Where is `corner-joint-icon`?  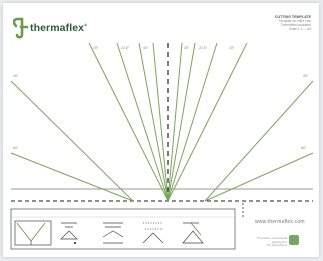 corner-joint-icon is located at coordinates (69, 233).